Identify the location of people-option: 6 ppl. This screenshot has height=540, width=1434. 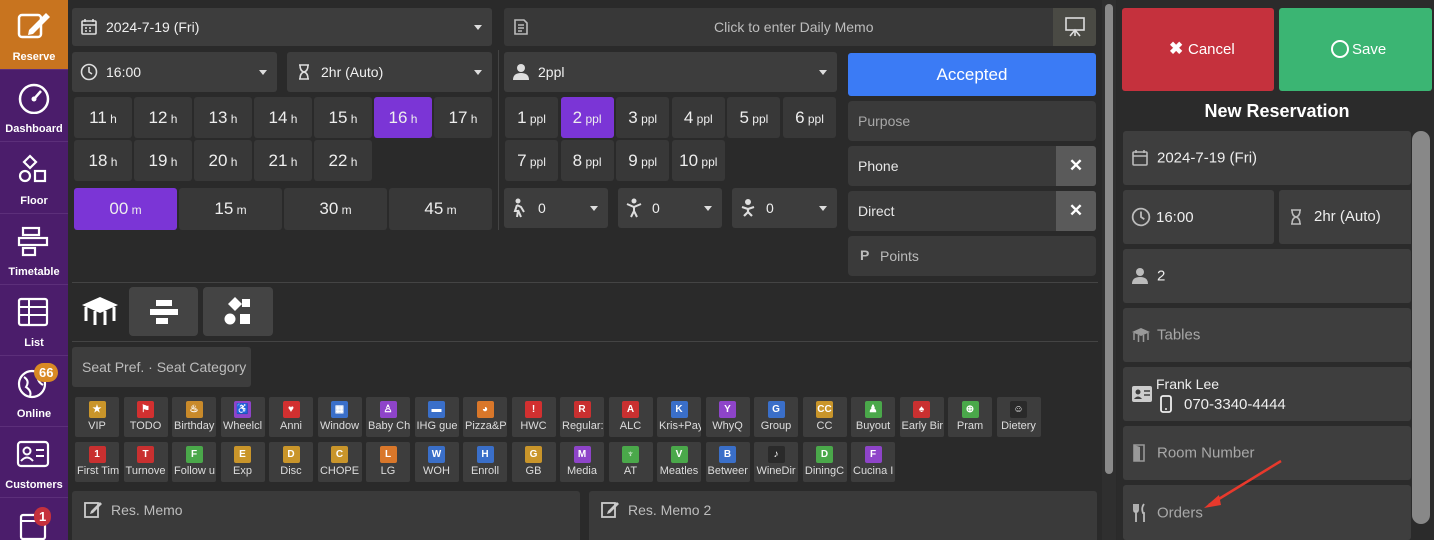
(809, 117).